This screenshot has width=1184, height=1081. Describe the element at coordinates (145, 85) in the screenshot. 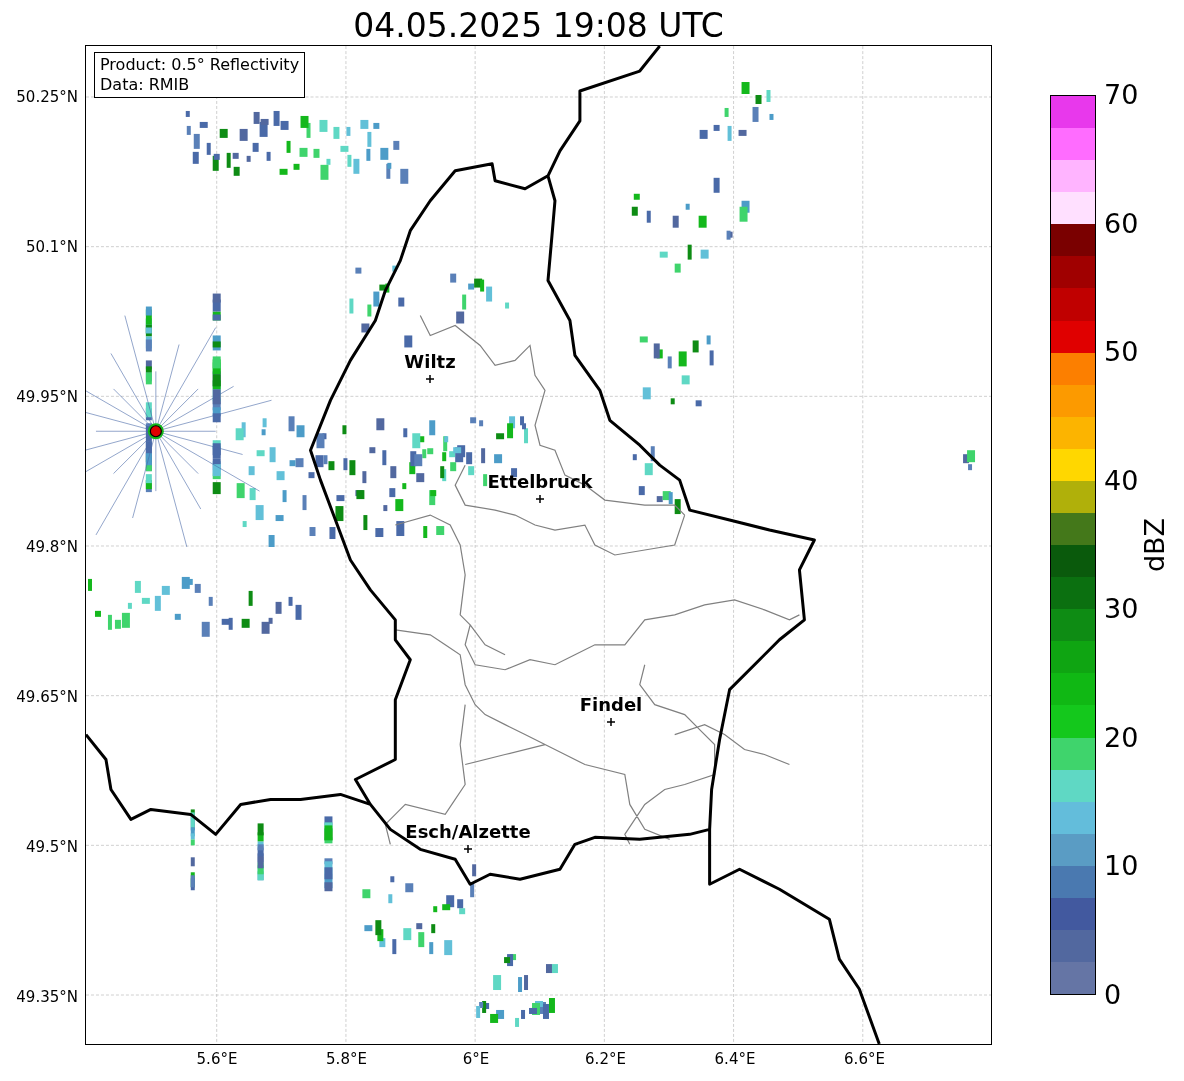

I see `info-text: Data: RMIB` at that location.